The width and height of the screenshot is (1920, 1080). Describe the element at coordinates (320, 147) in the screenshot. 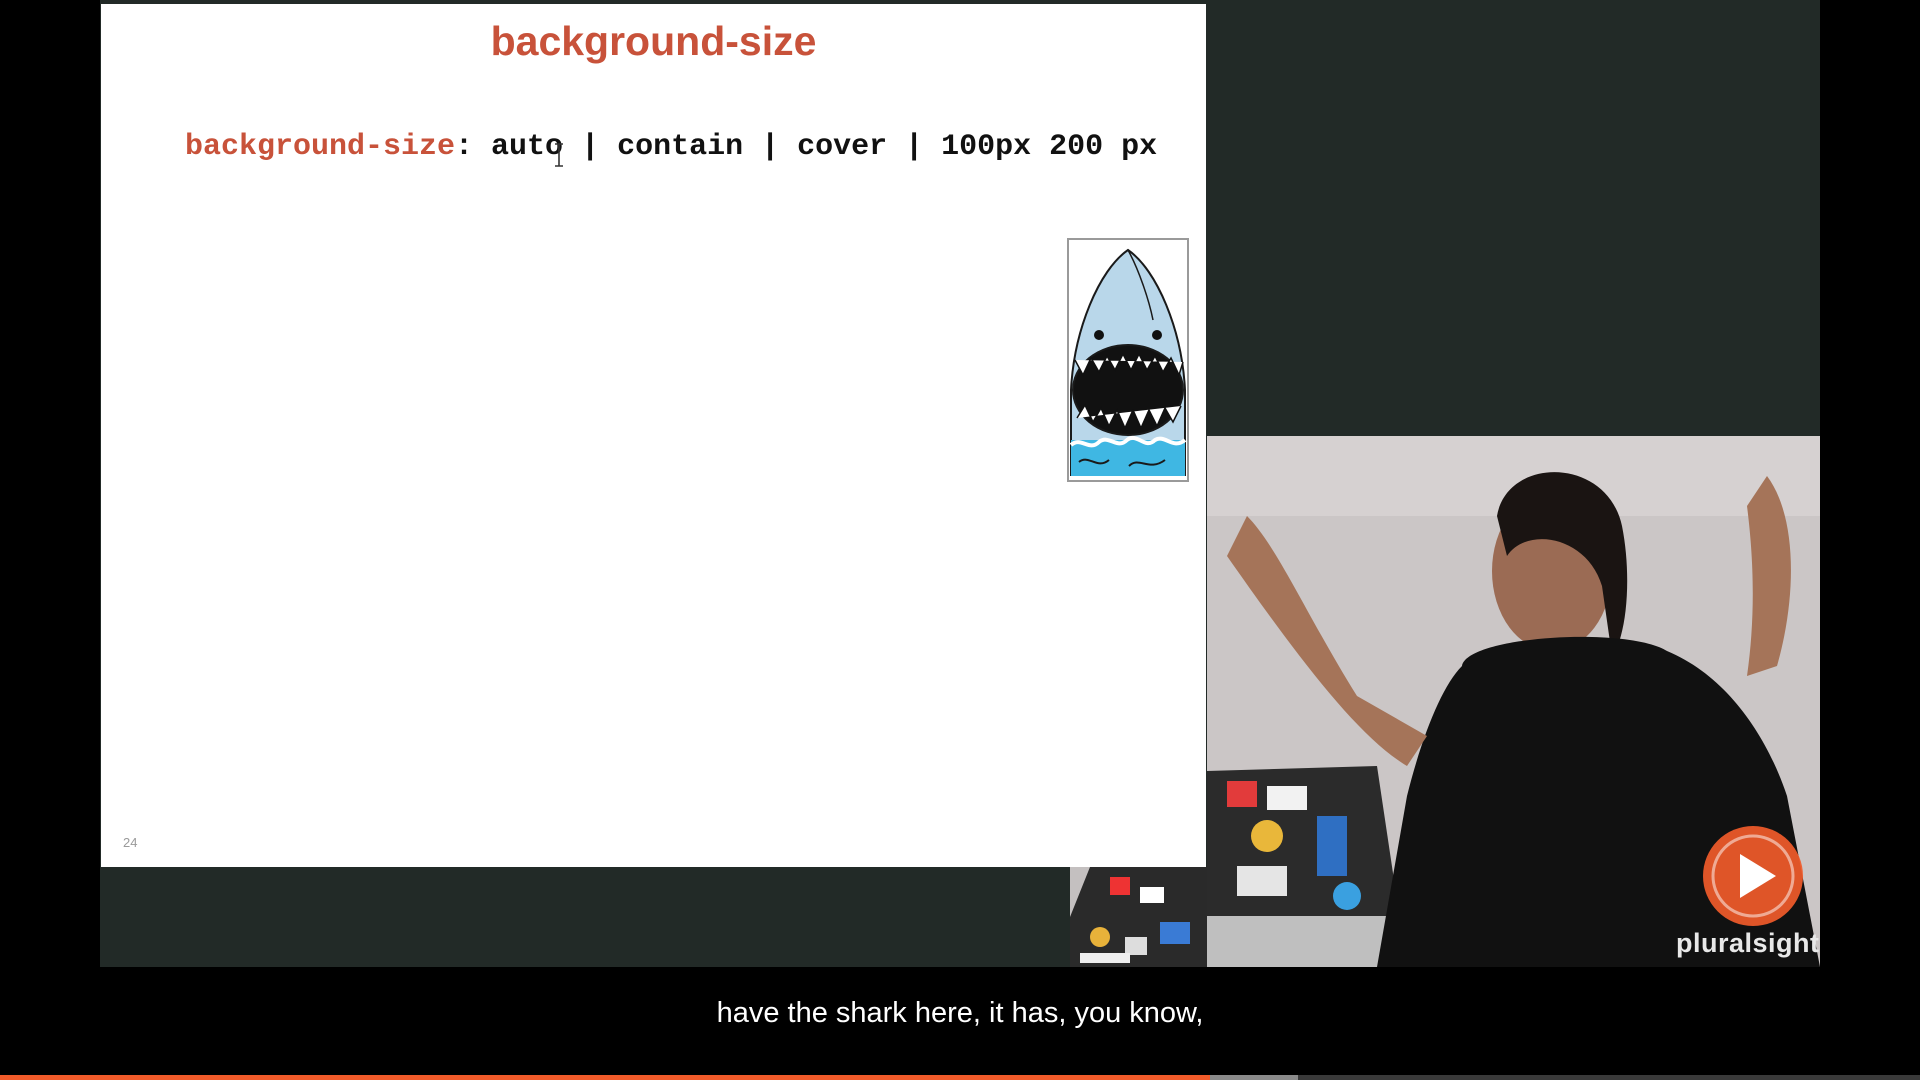

I see `code-property: background-size` at that location.